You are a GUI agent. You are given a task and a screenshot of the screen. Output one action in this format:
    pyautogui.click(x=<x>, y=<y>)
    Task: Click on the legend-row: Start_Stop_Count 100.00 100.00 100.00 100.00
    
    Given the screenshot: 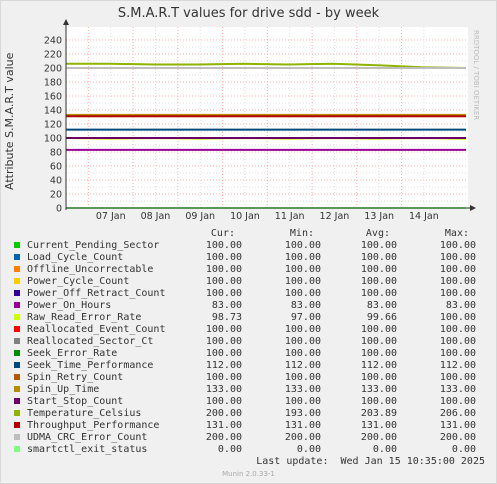 What is the action you would take?
    pyautogui.click(x=248, y=402)
    